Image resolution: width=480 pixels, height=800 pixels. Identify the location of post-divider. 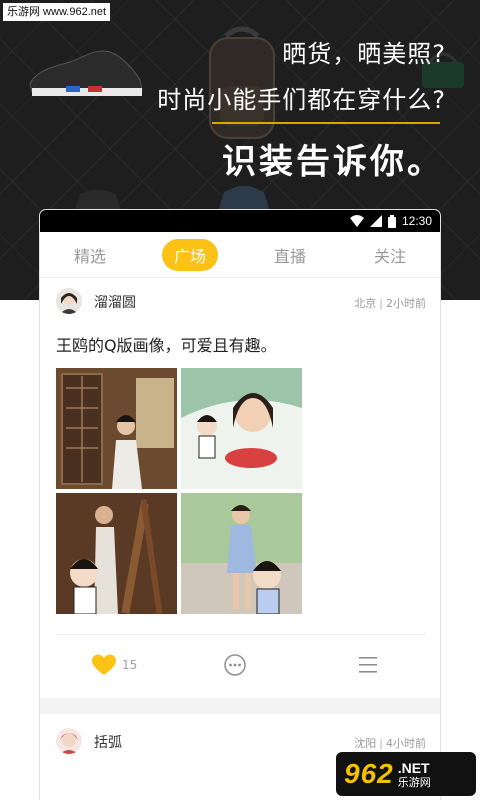
(241, 634).